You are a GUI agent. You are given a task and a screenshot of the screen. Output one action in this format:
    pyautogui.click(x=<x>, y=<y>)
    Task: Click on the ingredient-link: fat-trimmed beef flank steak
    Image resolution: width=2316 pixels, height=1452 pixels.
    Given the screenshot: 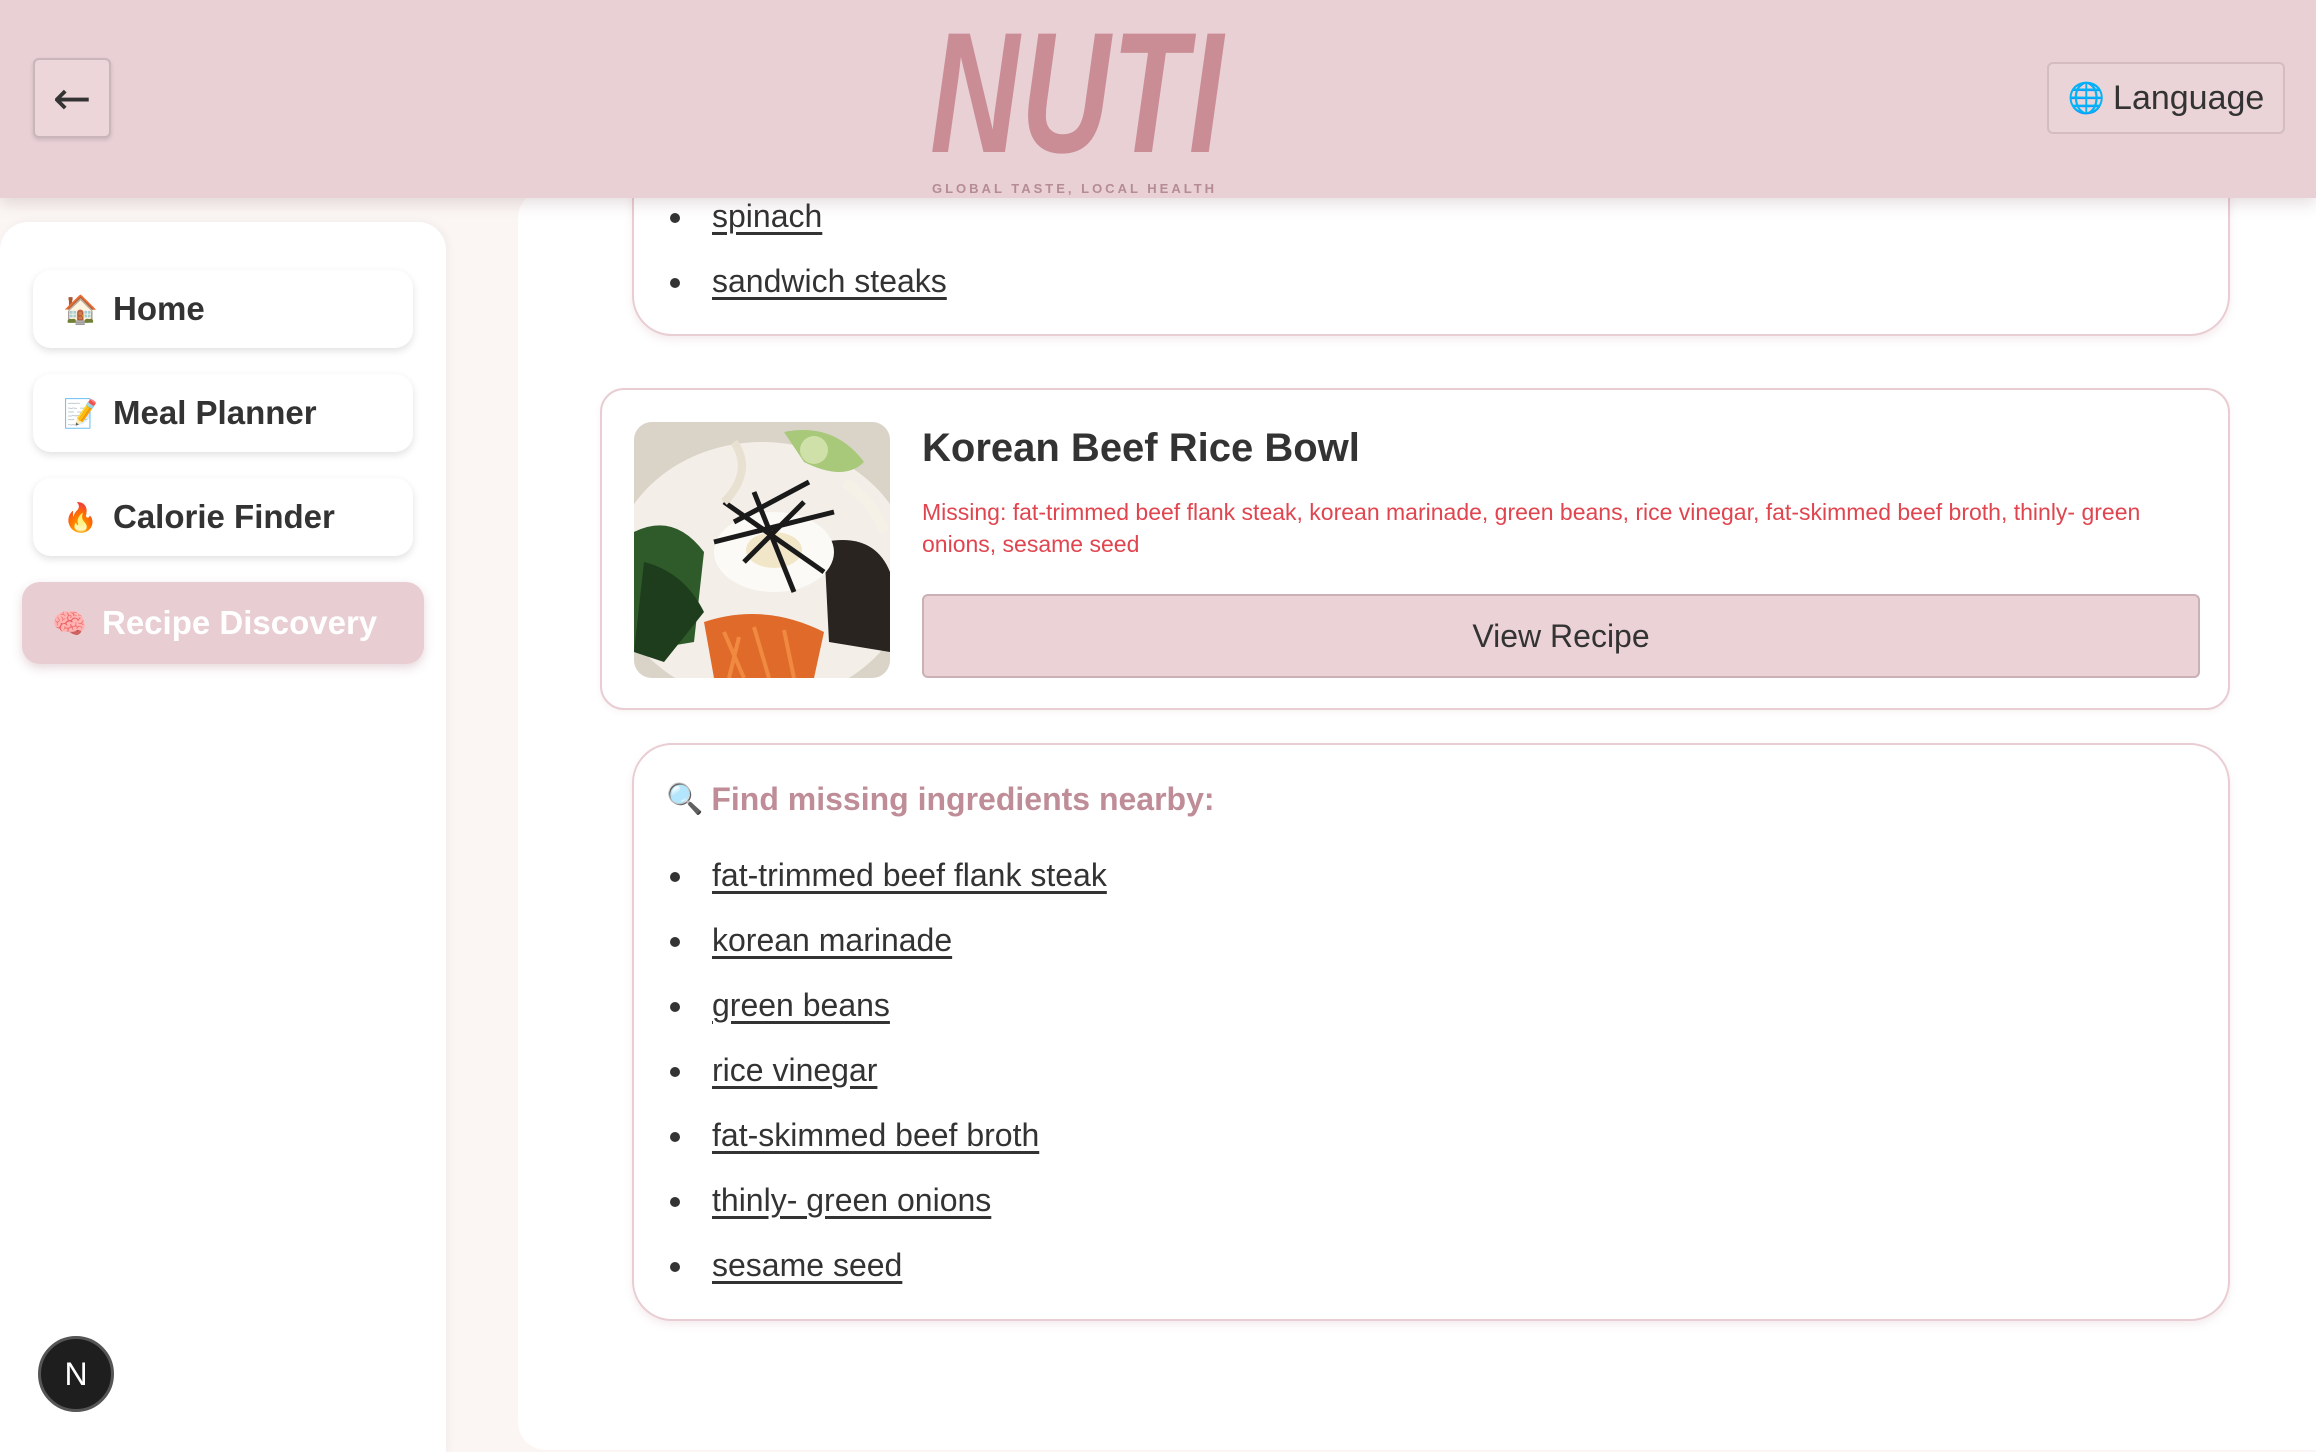 What is the action you would take?
    pyautogui.click(x=909, y=875)
    